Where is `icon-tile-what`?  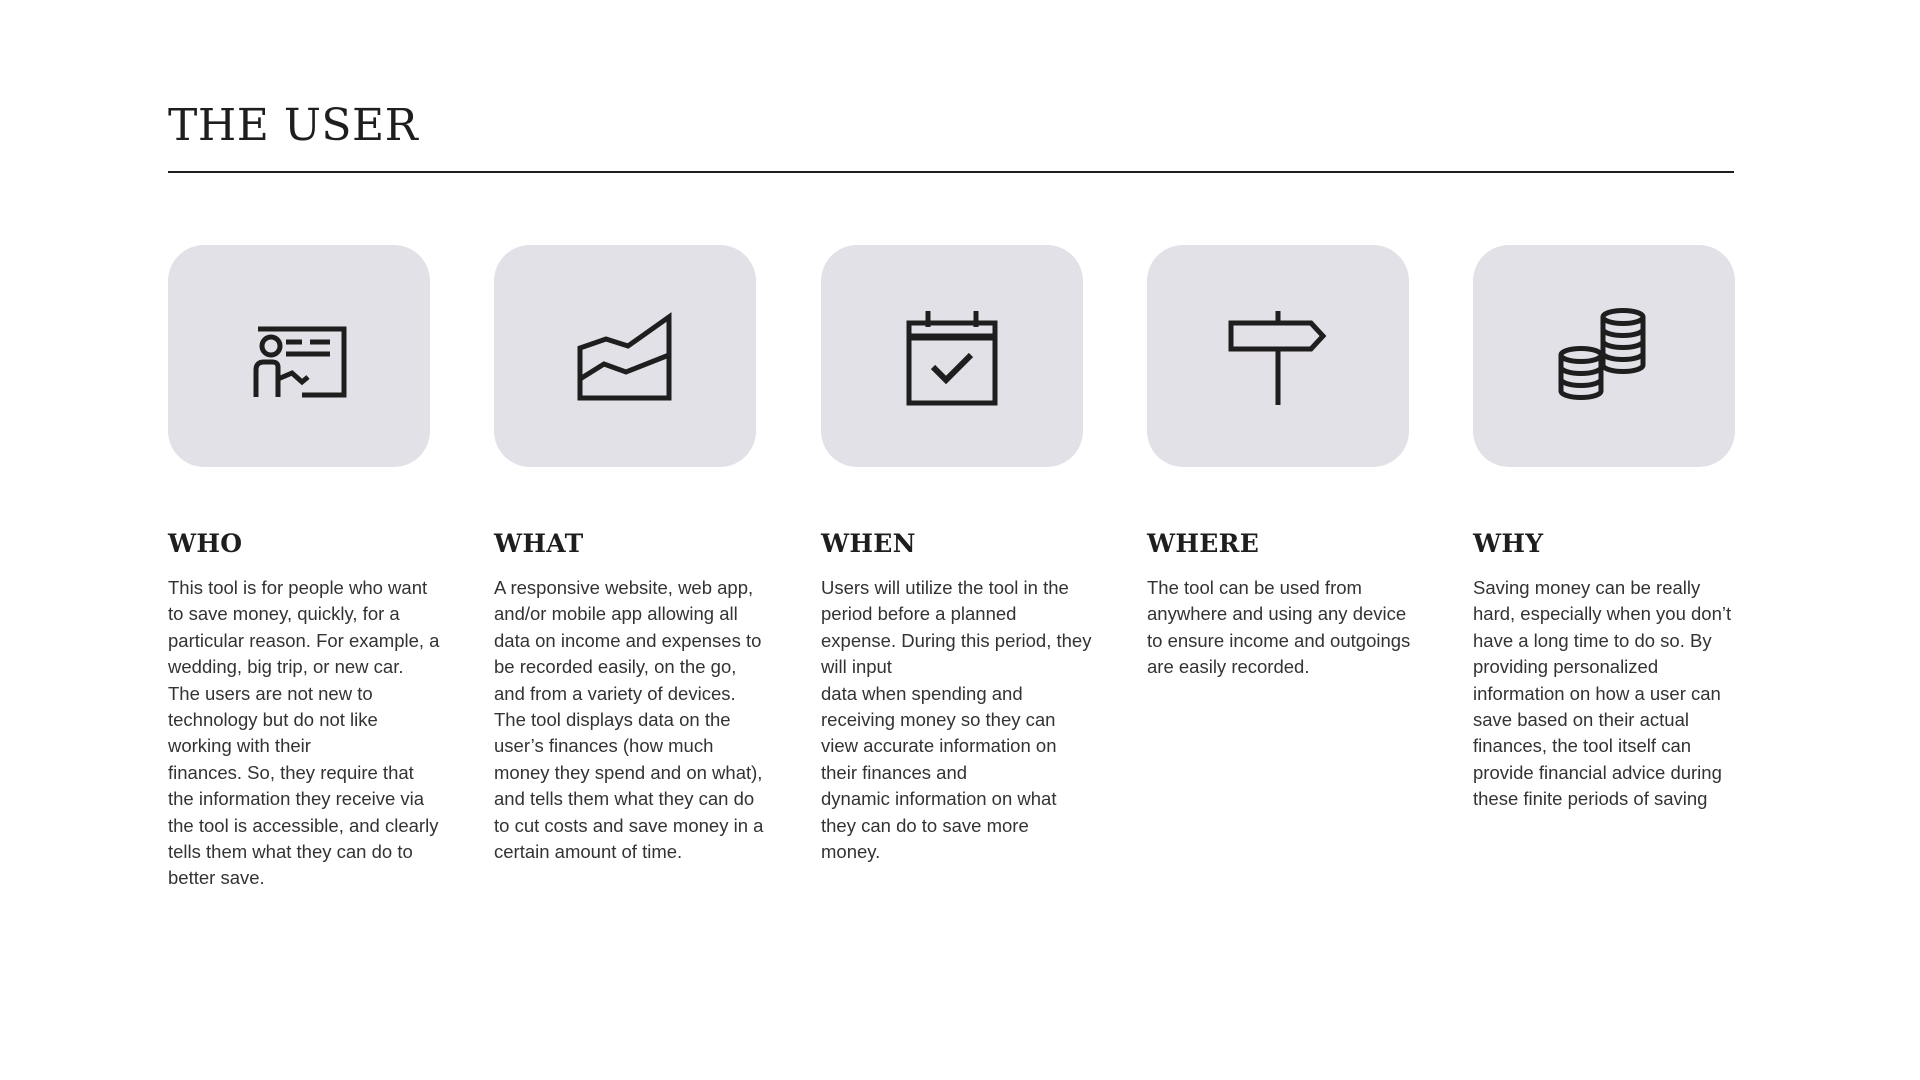 icon-tile-what is located at coordinates (625, 356).